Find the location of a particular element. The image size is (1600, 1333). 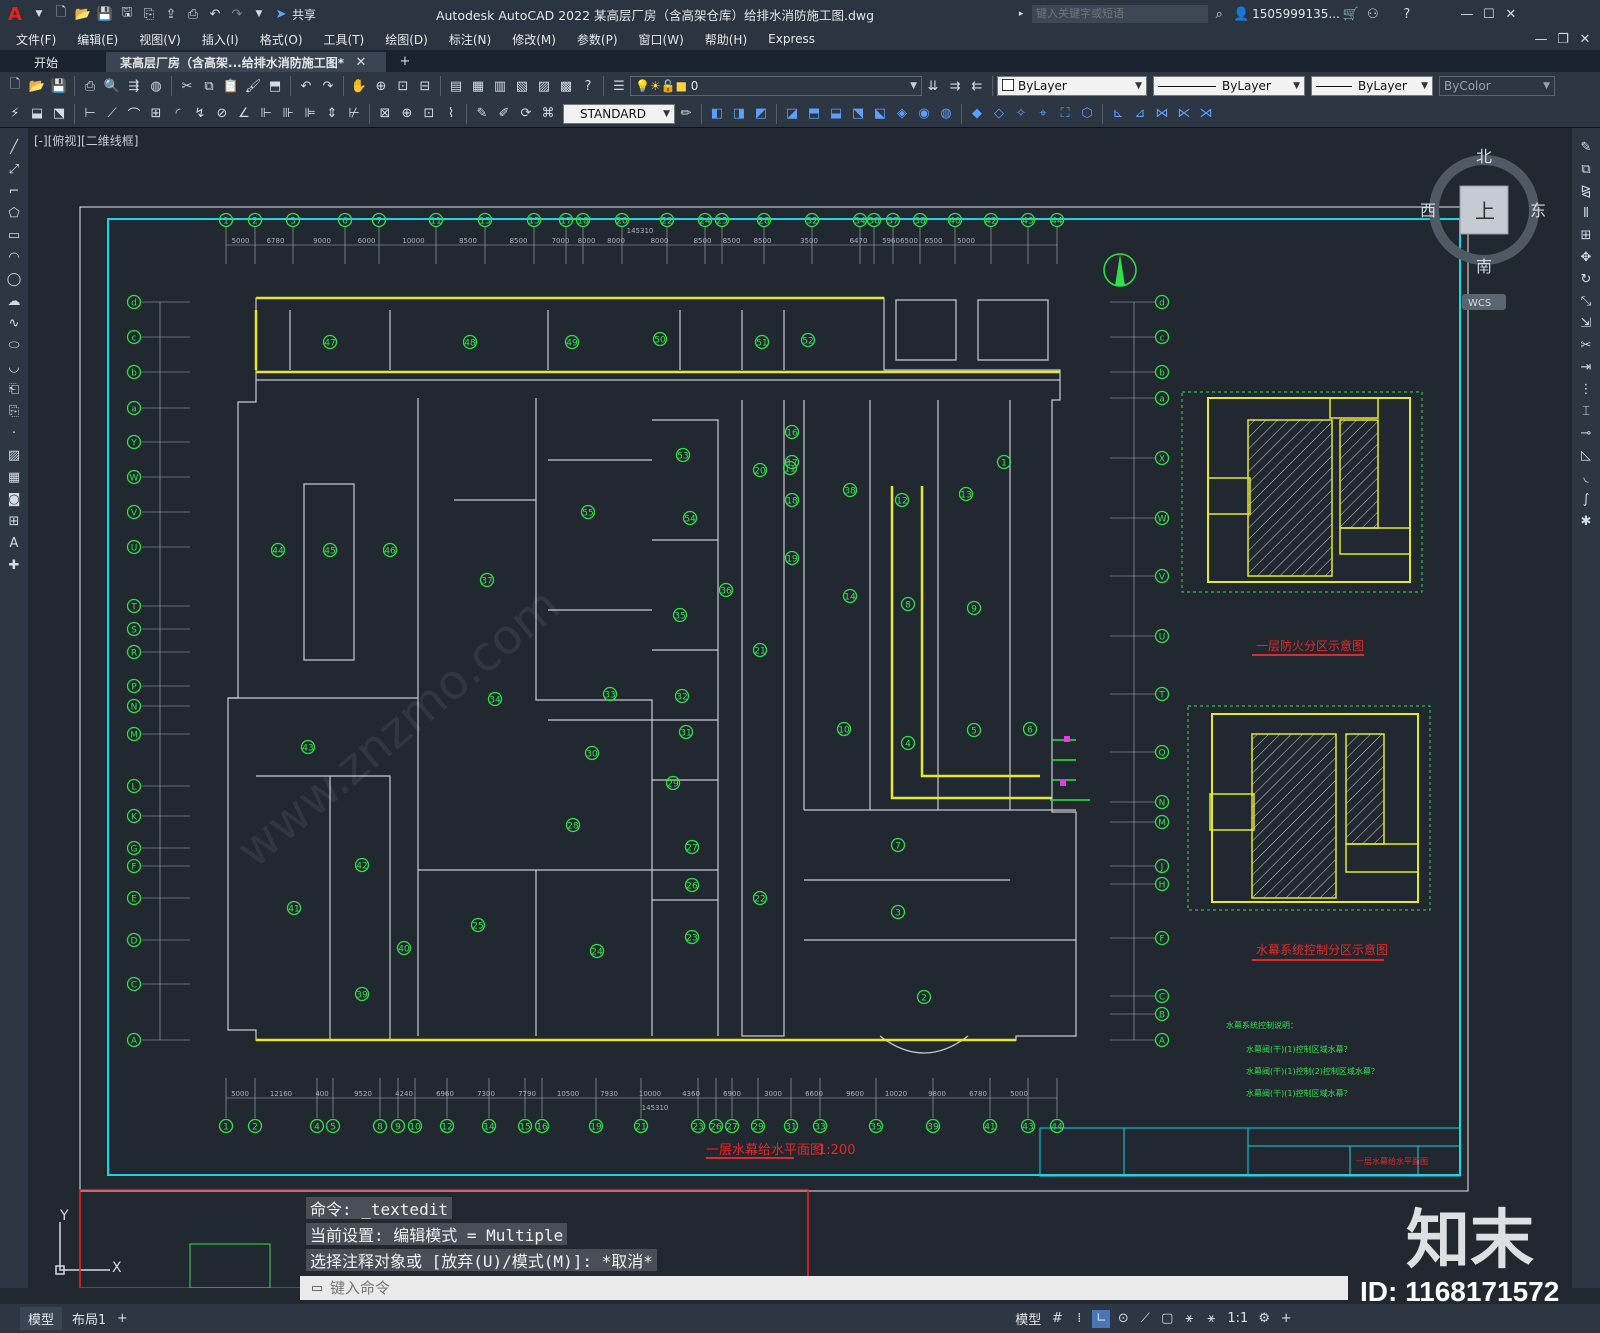

angular-dim-icon: ∠ is located at coordinates (244, 114).